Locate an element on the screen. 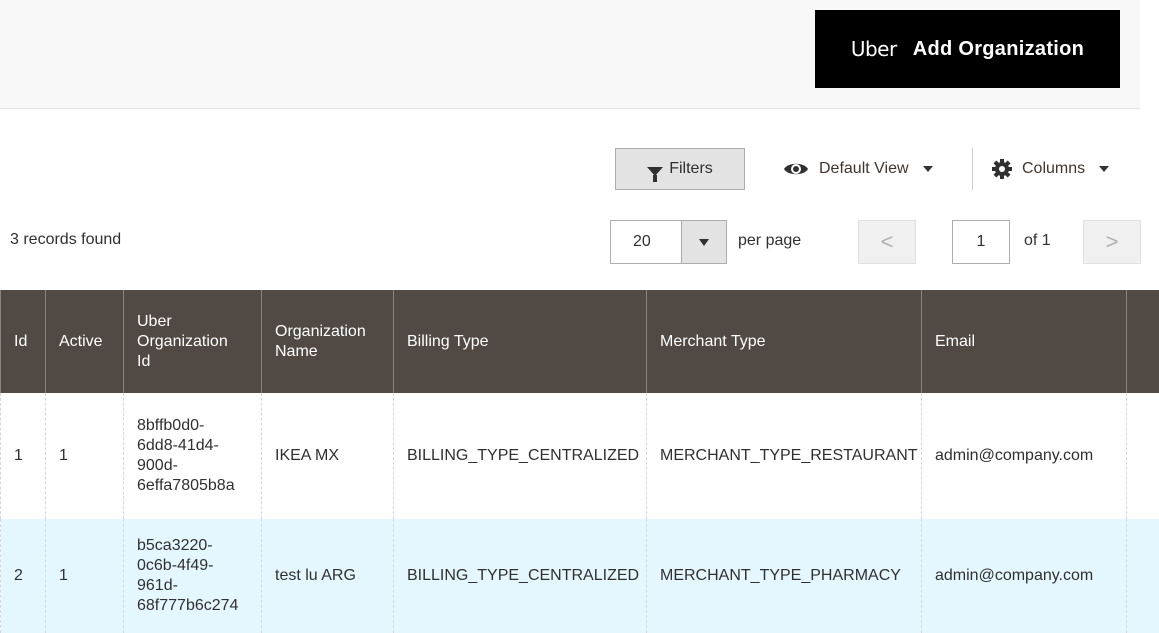  chevron-left-icon: < is located at coordinates (887, 241).